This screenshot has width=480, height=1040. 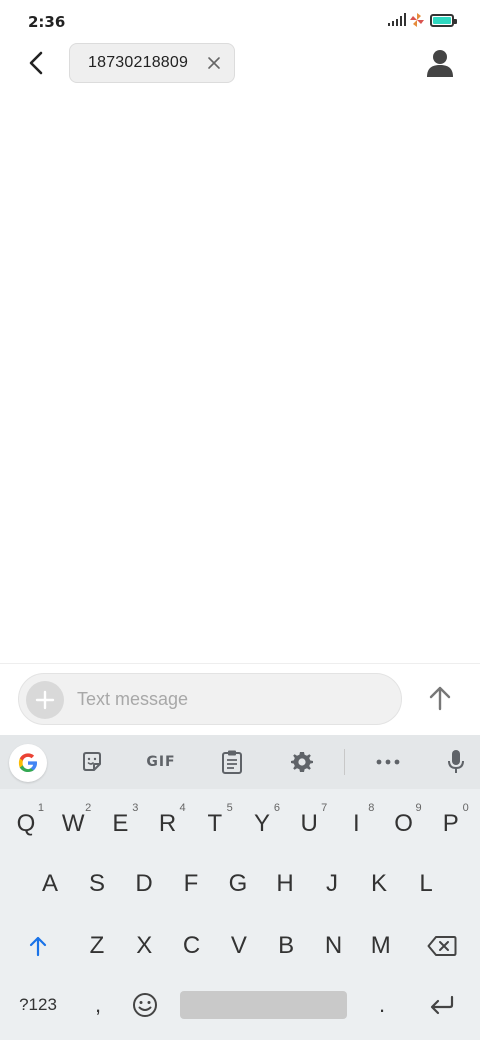 I want to click on key-h: H, so click(x=285, y=884).